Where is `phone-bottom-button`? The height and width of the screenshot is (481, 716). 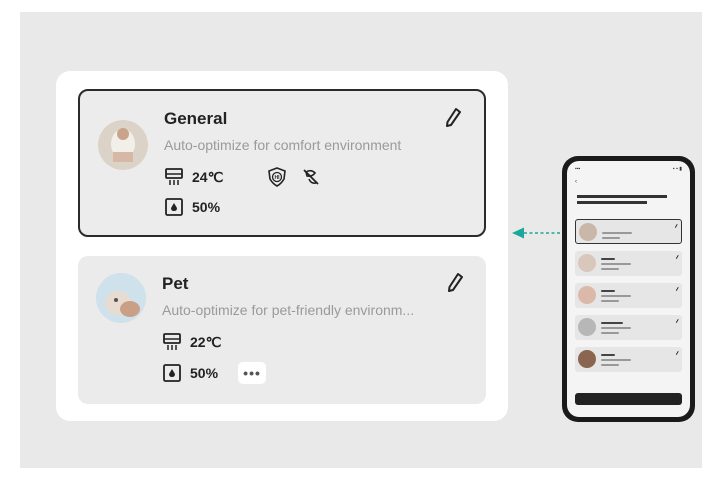
phone-bottom-button is located at coordinates (628, 399).